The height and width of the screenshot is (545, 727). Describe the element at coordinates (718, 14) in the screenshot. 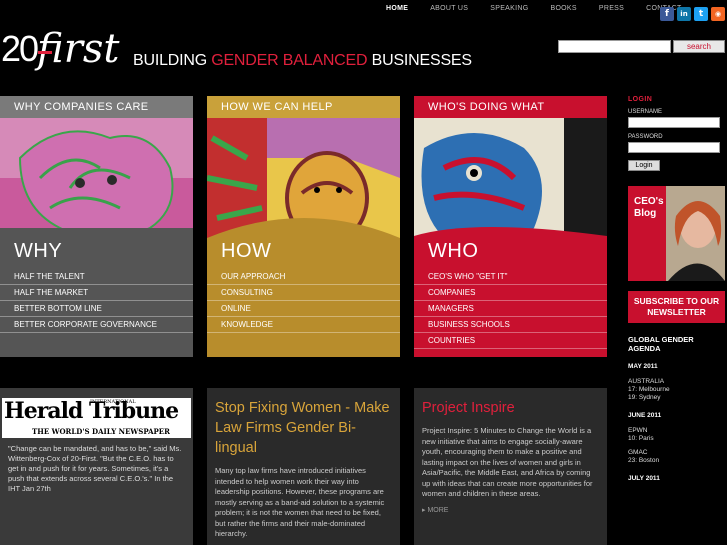

I see `rss-icon: ◉` at that location.